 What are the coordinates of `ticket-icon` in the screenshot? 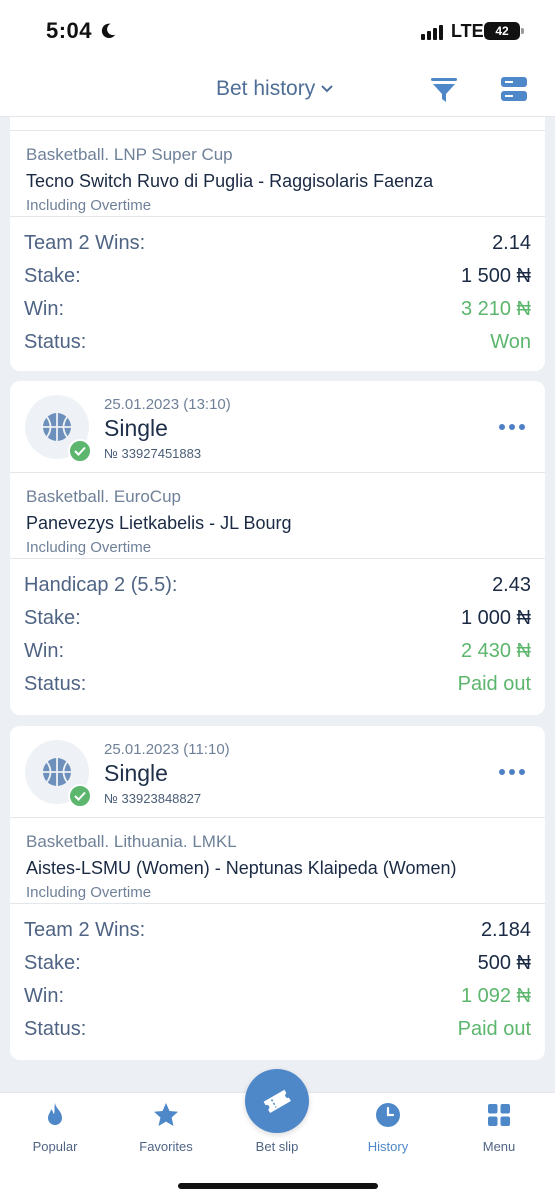 It's located at (277, 1101).